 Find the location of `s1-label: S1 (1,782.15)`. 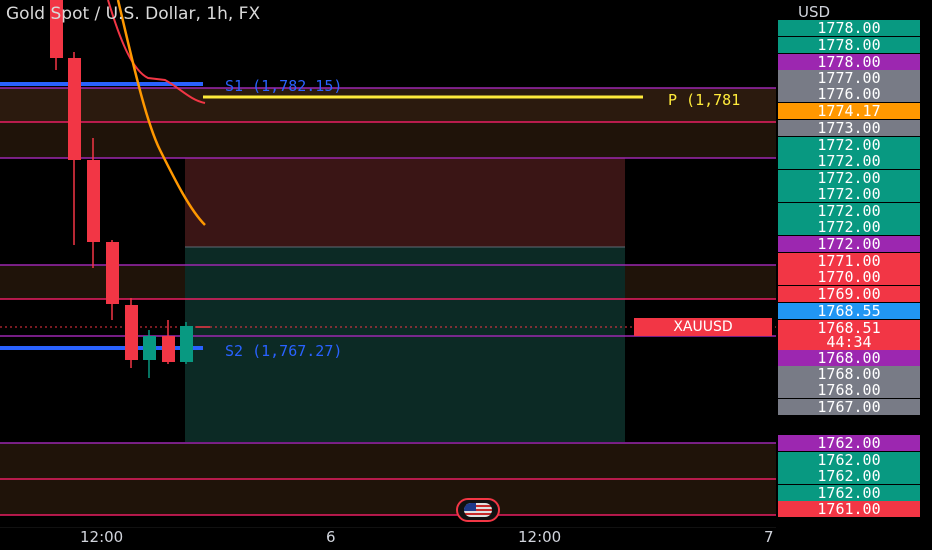

s1-label: S1 (1,782.15) is located at coordinates (284, 86).